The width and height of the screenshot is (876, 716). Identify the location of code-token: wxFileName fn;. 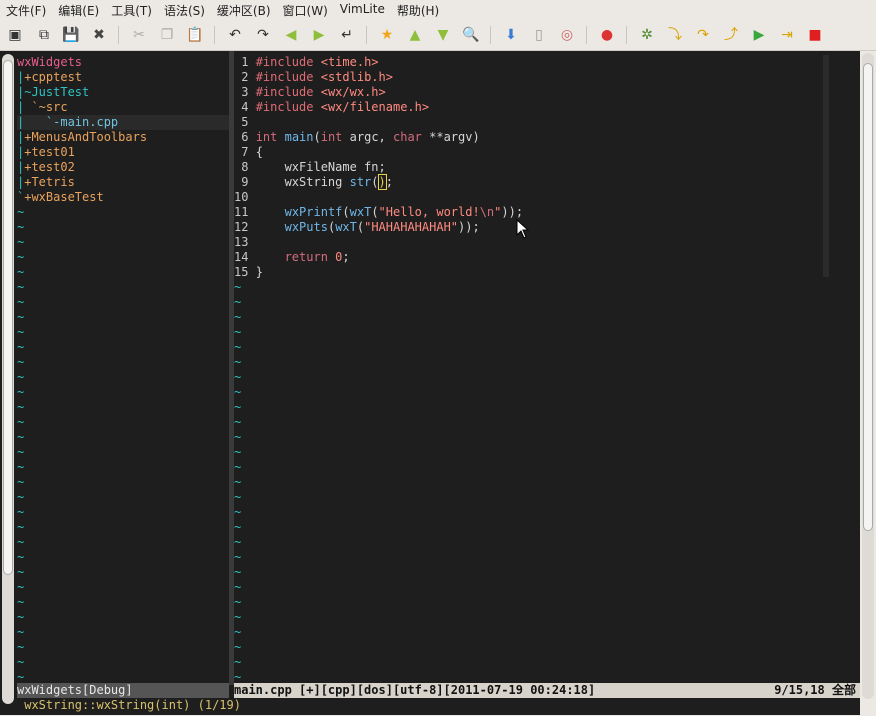
(320, 167).